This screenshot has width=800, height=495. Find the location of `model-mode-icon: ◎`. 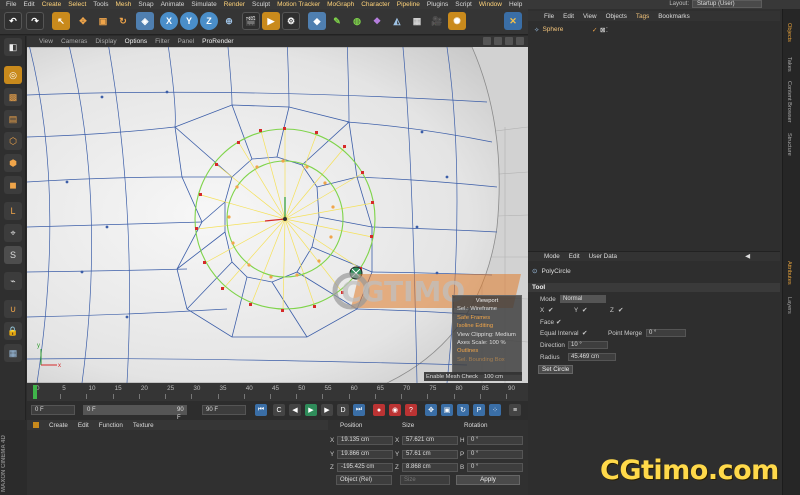

model-mode-icon: ◎ is located at coordinates (13, 75).